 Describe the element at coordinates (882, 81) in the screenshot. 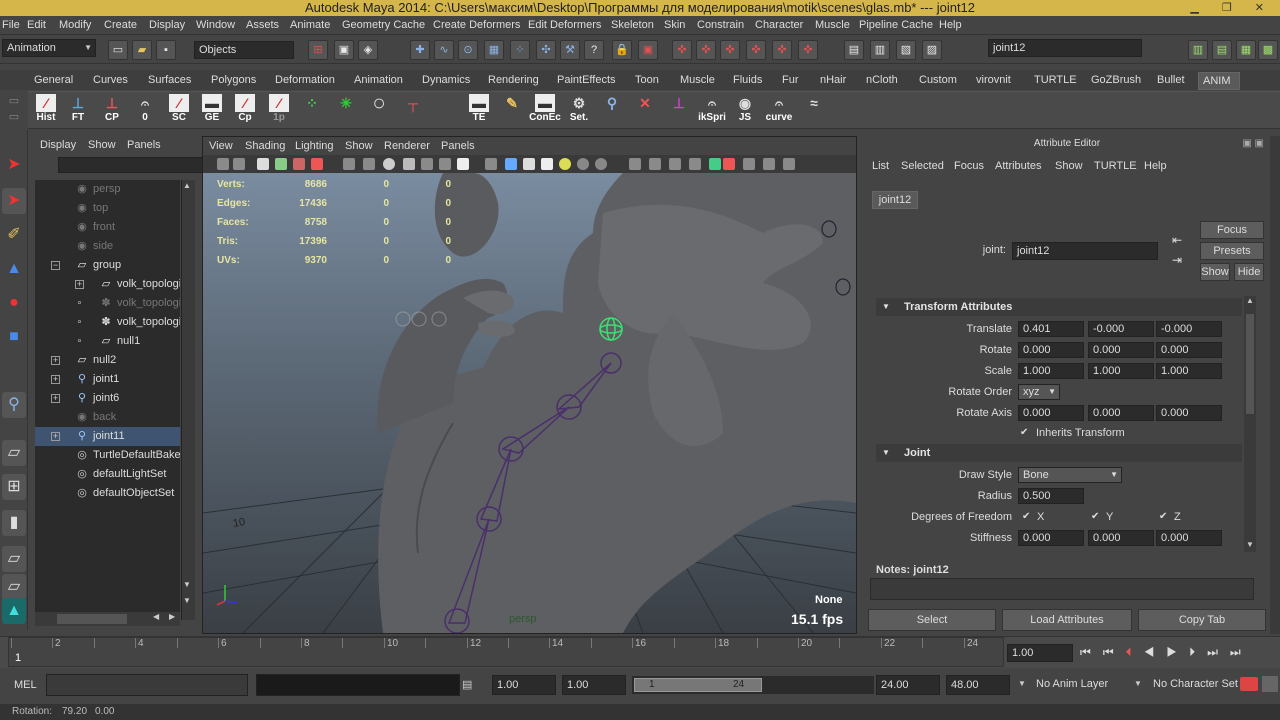

I see `shelf-tab-ncloth: nCloth` at that location.